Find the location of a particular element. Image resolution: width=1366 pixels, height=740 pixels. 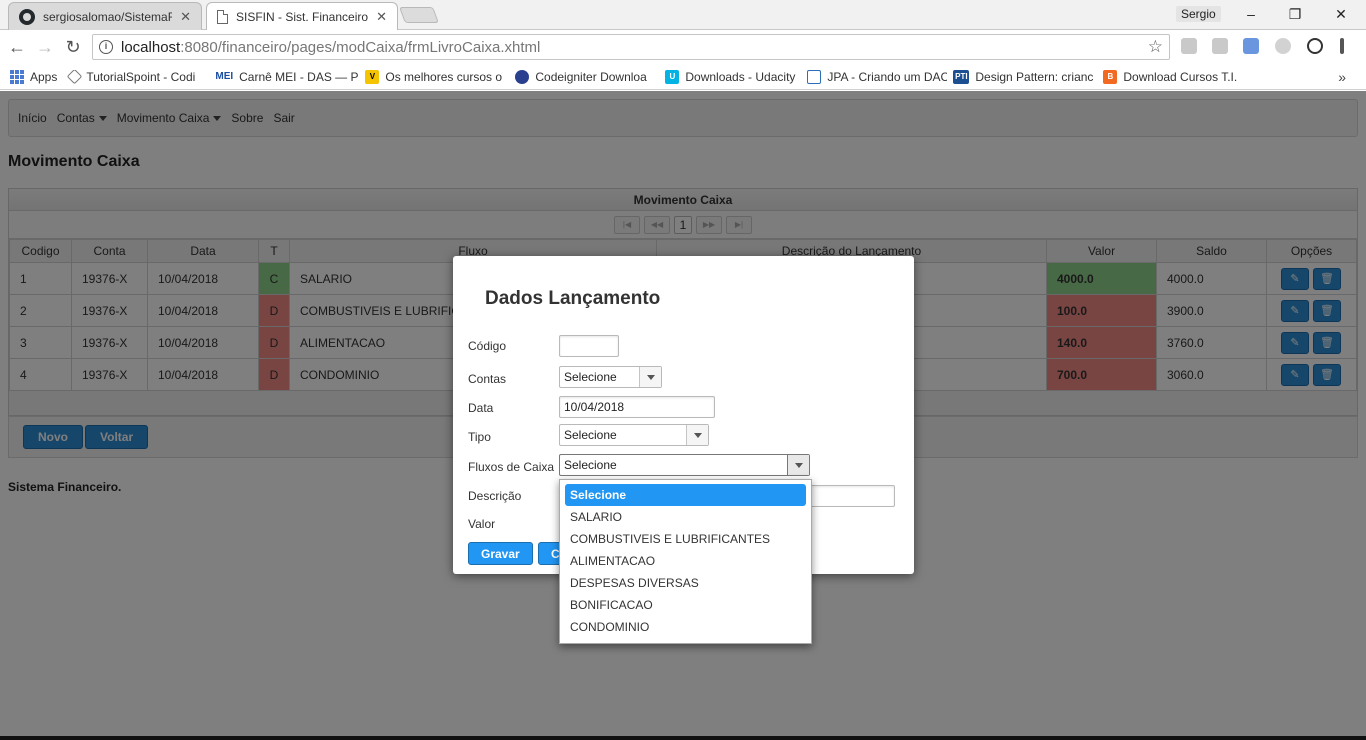

menu-icon is located at coordinates (1342, 46).